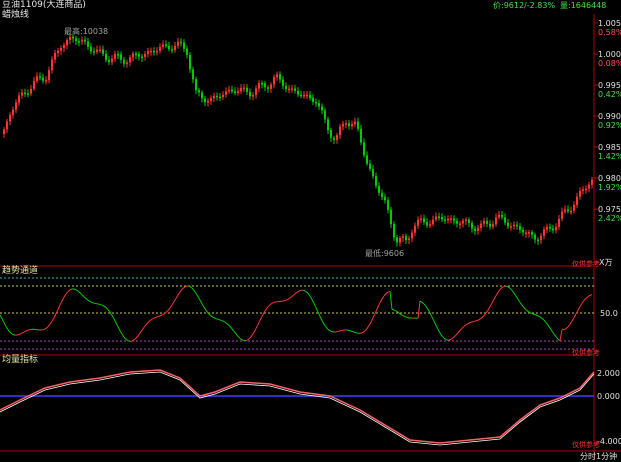 Image resolution: width=621 pixels, height=462 pixels. Describe the element at coordinates (44, 5) in the screenshot. I see `symbol-title: 豆油1109(大连商品)` at that location.